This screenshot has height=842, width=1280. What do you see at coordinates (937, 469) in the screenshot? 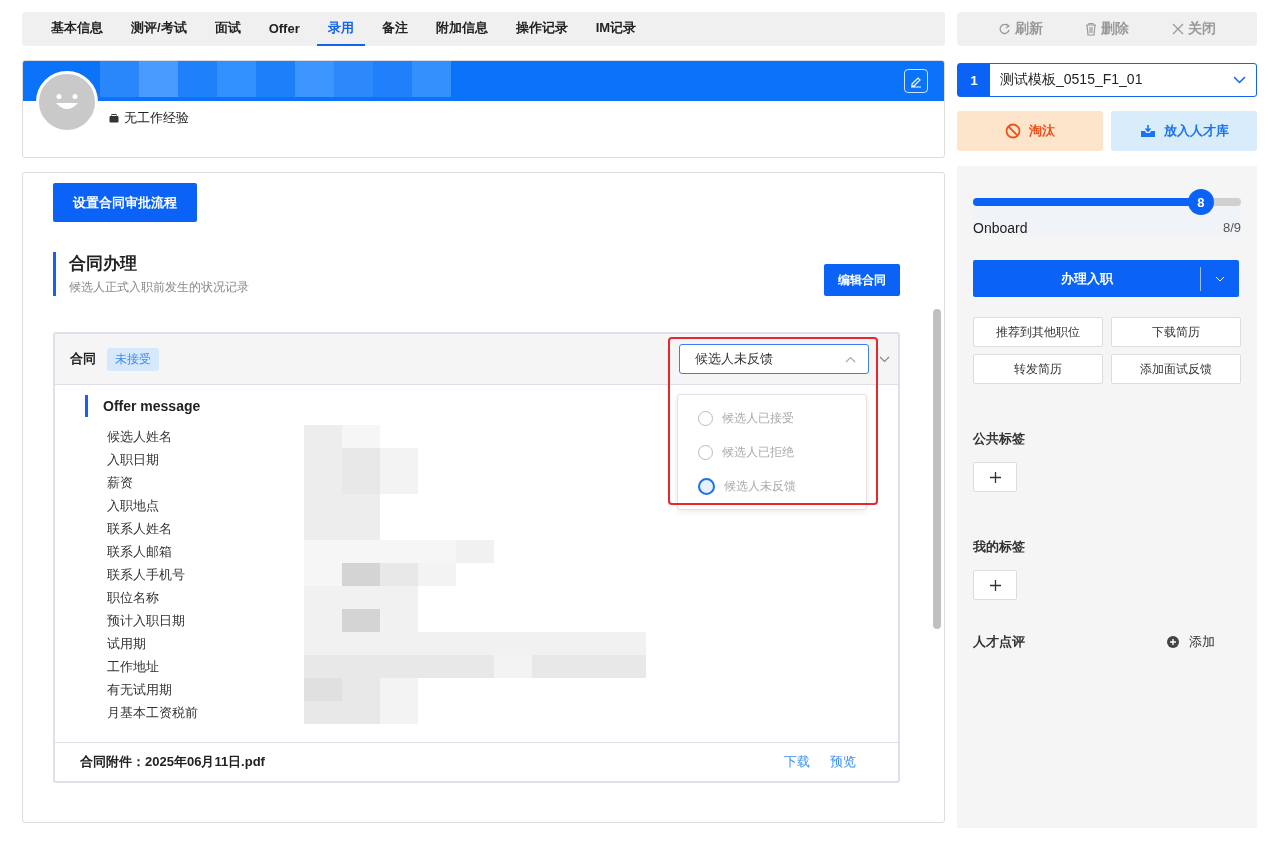
I see `scrollbar` at bounding box center [937, 469].